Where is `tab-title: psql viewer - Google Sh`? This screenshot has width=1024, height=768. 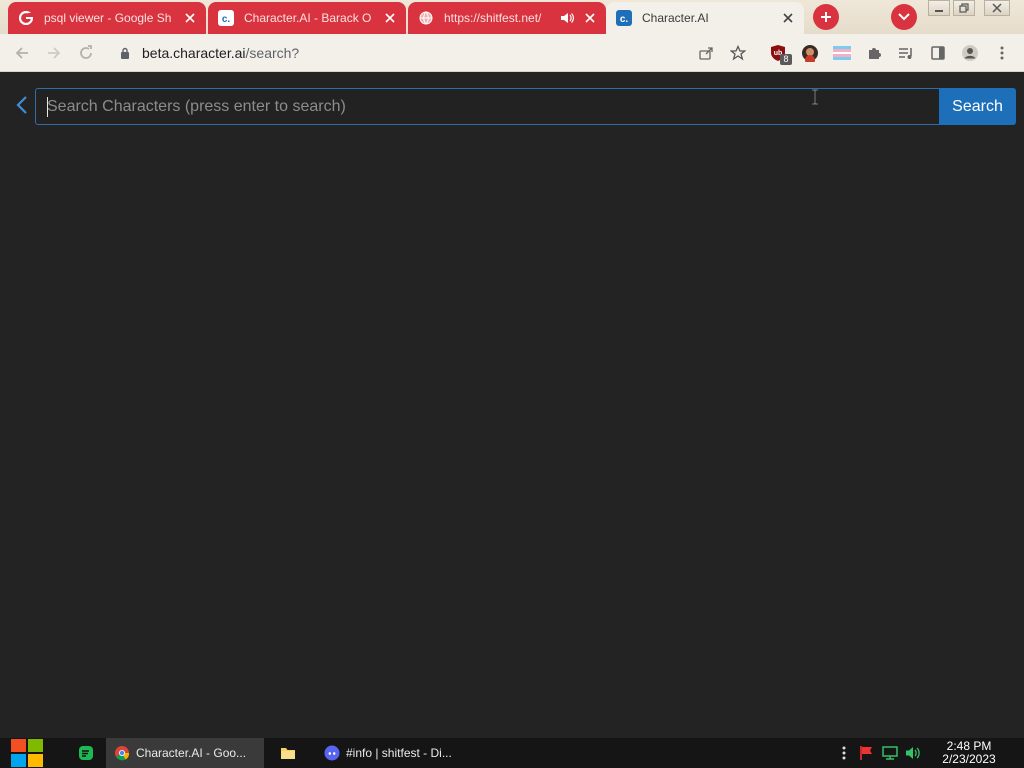
tab-title: psql viewer - Google Sh is located at coordinates (108, 18).